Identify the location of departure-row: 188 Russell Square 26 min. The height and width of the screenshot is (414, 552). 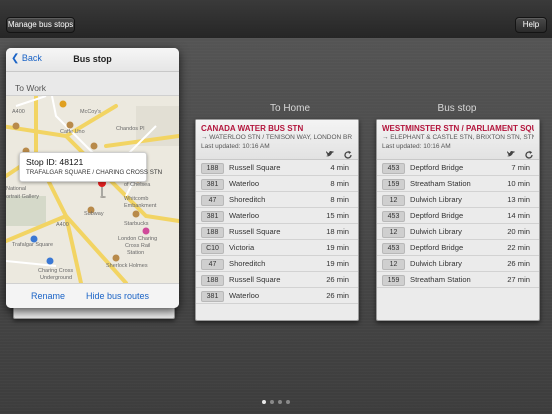
(277, 280).